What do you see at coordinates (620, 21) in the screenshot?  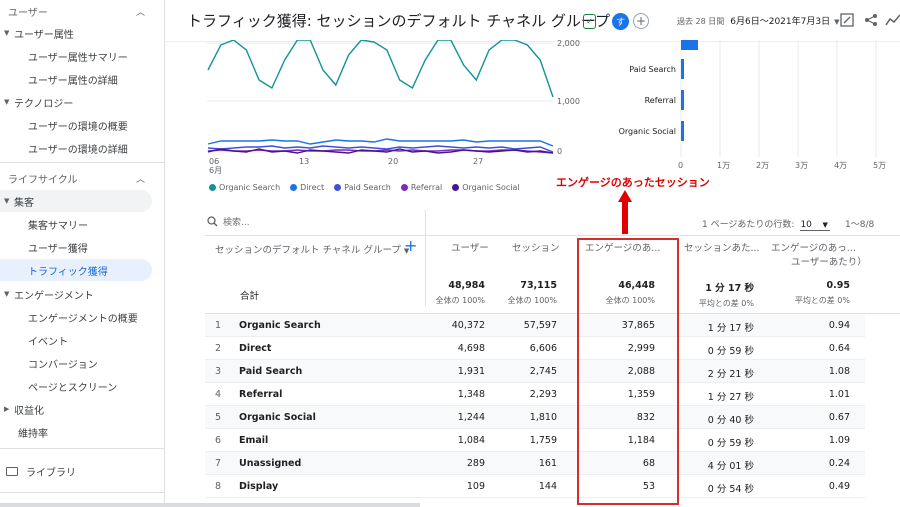 I see `avatar: す` at bounding box center [620, 21].